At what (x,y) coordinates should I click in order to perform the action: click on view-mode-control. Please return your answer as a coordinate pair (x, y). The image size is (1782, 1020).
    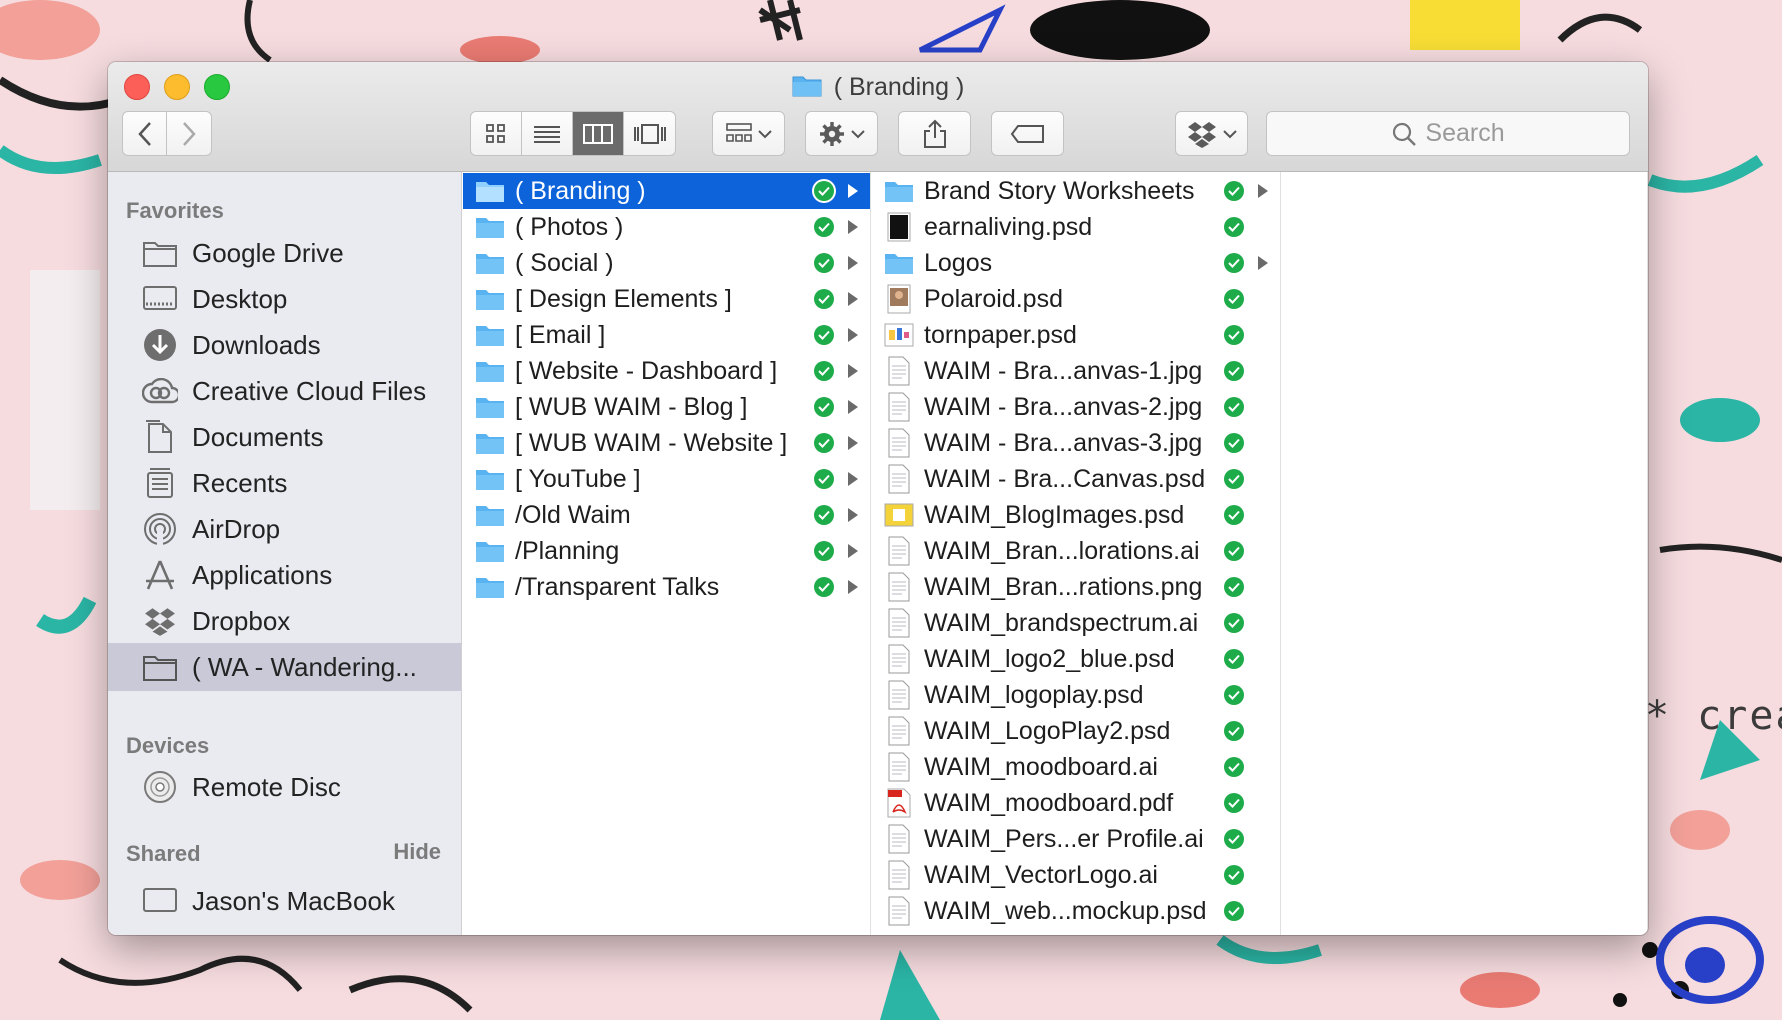
    Looking at the image, I should click on (573, 133).